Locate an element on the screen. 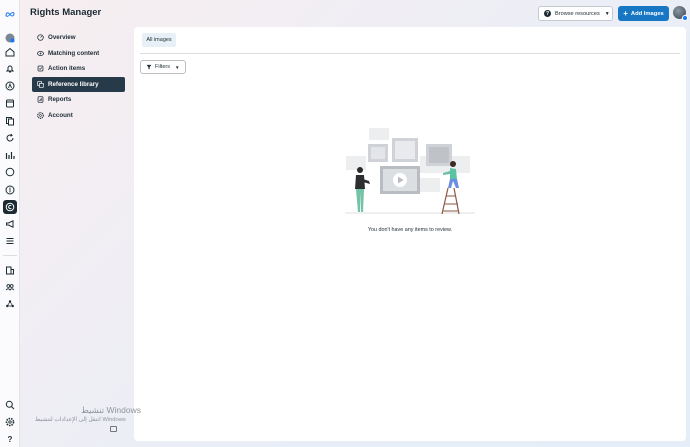 The image size is (690, 447). integrations-icon is located at coordinates (10, 304).